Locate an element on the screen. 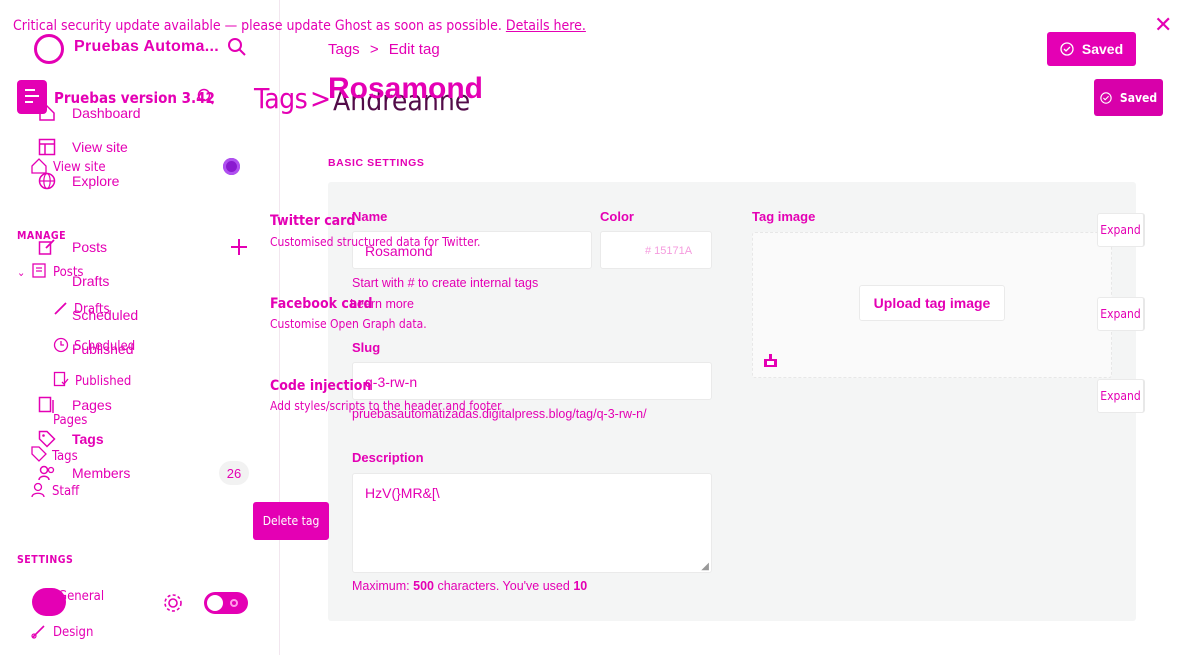 This screenshot has height=655, width=1184. posts-icon is located at coordinates (39, 270).